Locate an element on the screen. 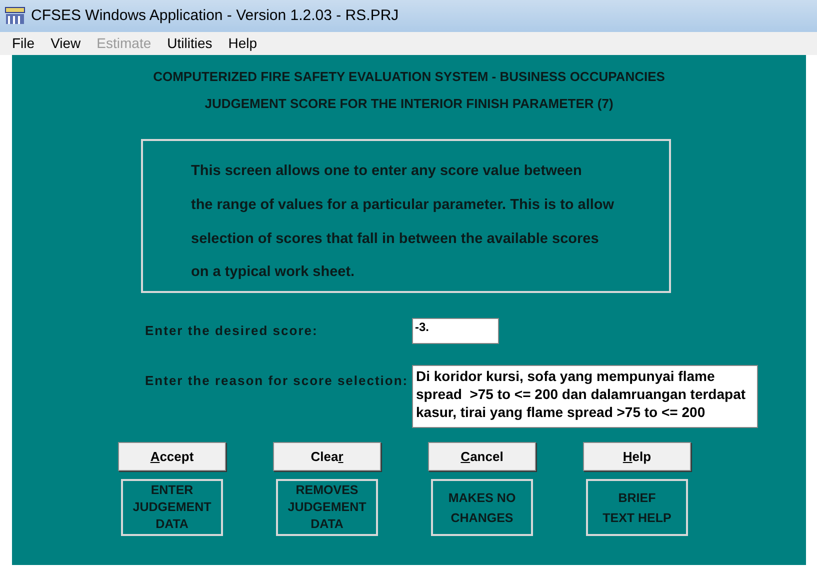 The image size is (817, 577). reason-field: Di koridor kursi, sofa yang mempunyai flame spread >75 to <= 200 dan dalamruangan terdapat kasur, tirai yang flame spread >75 to <= 200 is located at coordinates (585, 396).